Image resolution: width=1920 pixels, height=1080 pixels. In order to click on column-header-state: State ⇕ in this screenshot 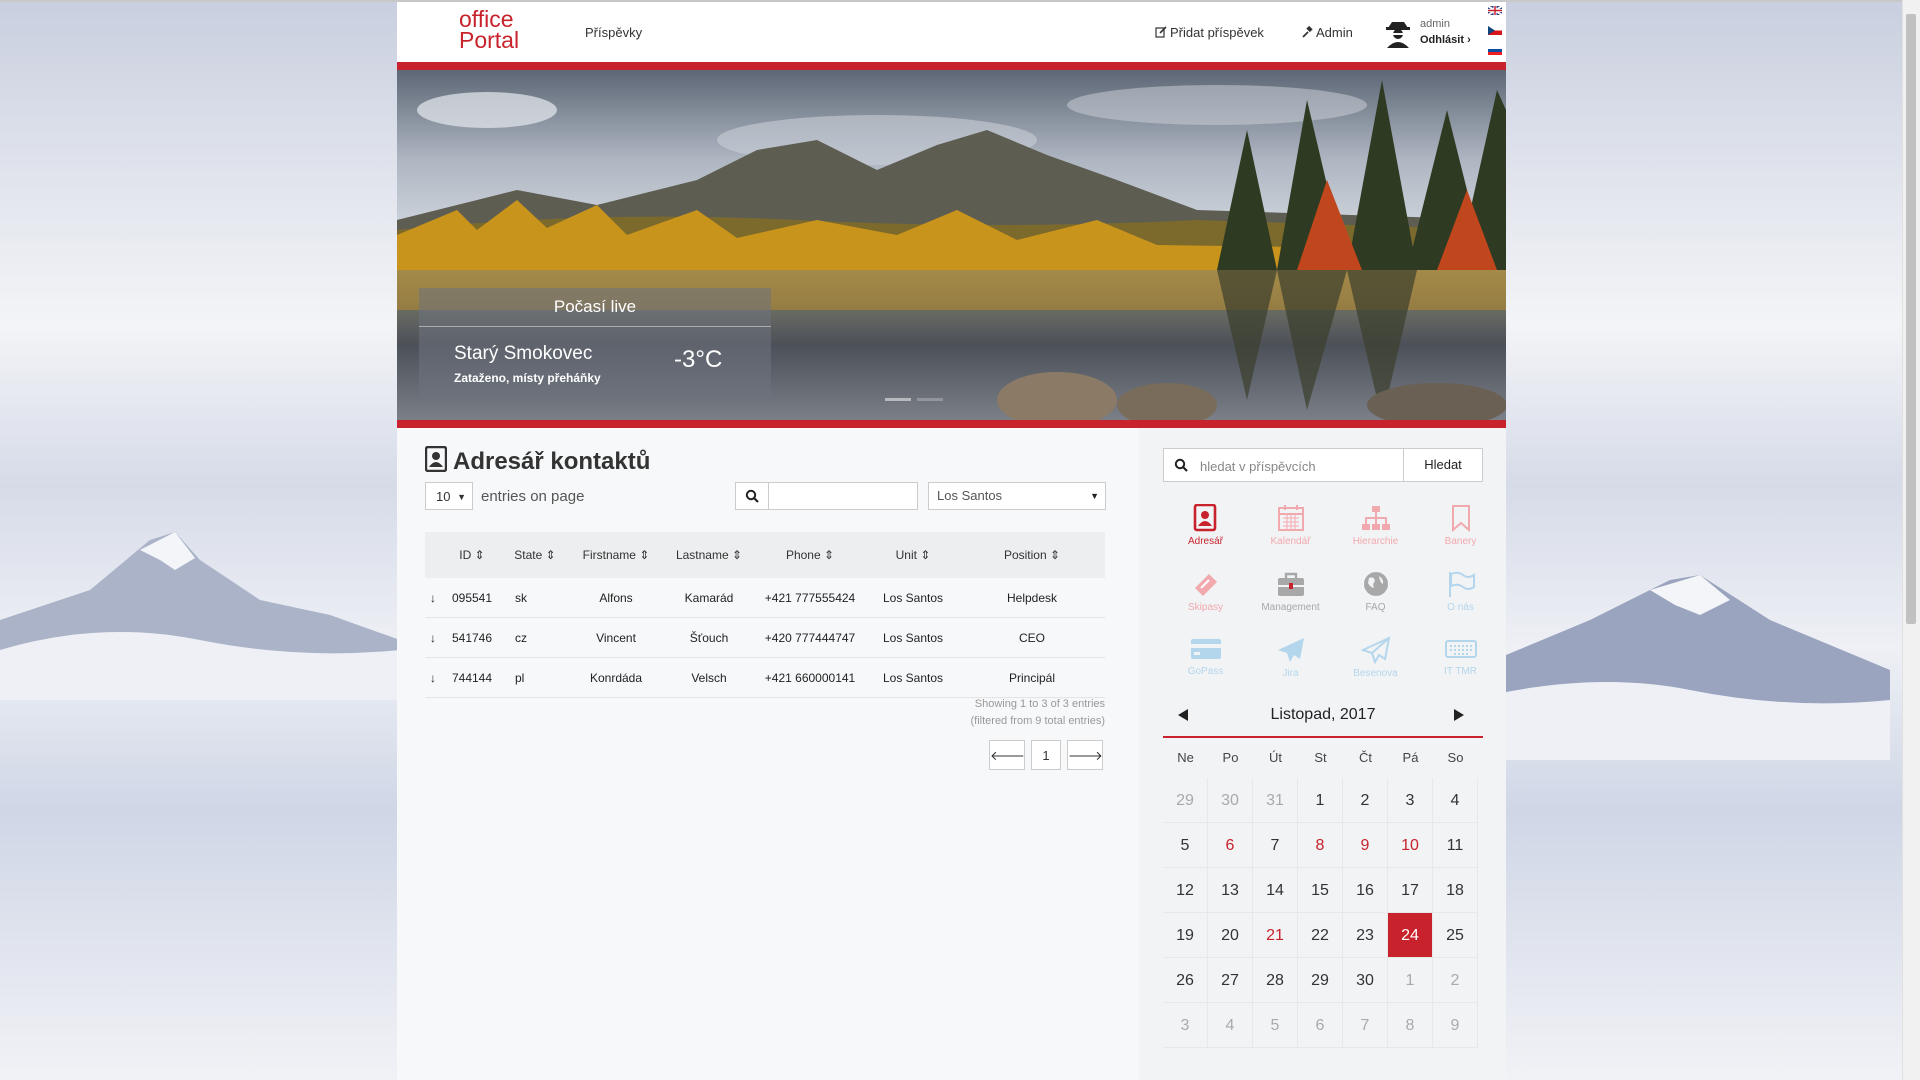, I will do `click(535, 555)`.